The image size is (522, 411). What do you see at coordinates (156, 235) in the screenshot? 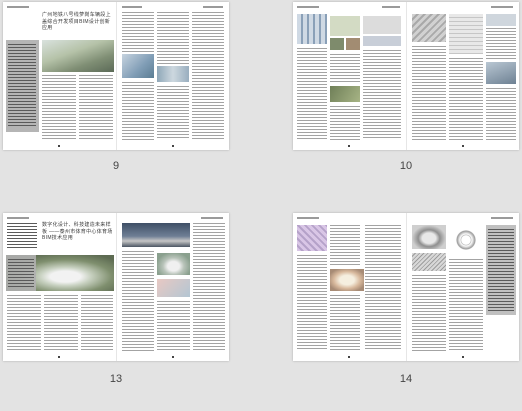
I see `night-render` at bounding box center [156, 235].